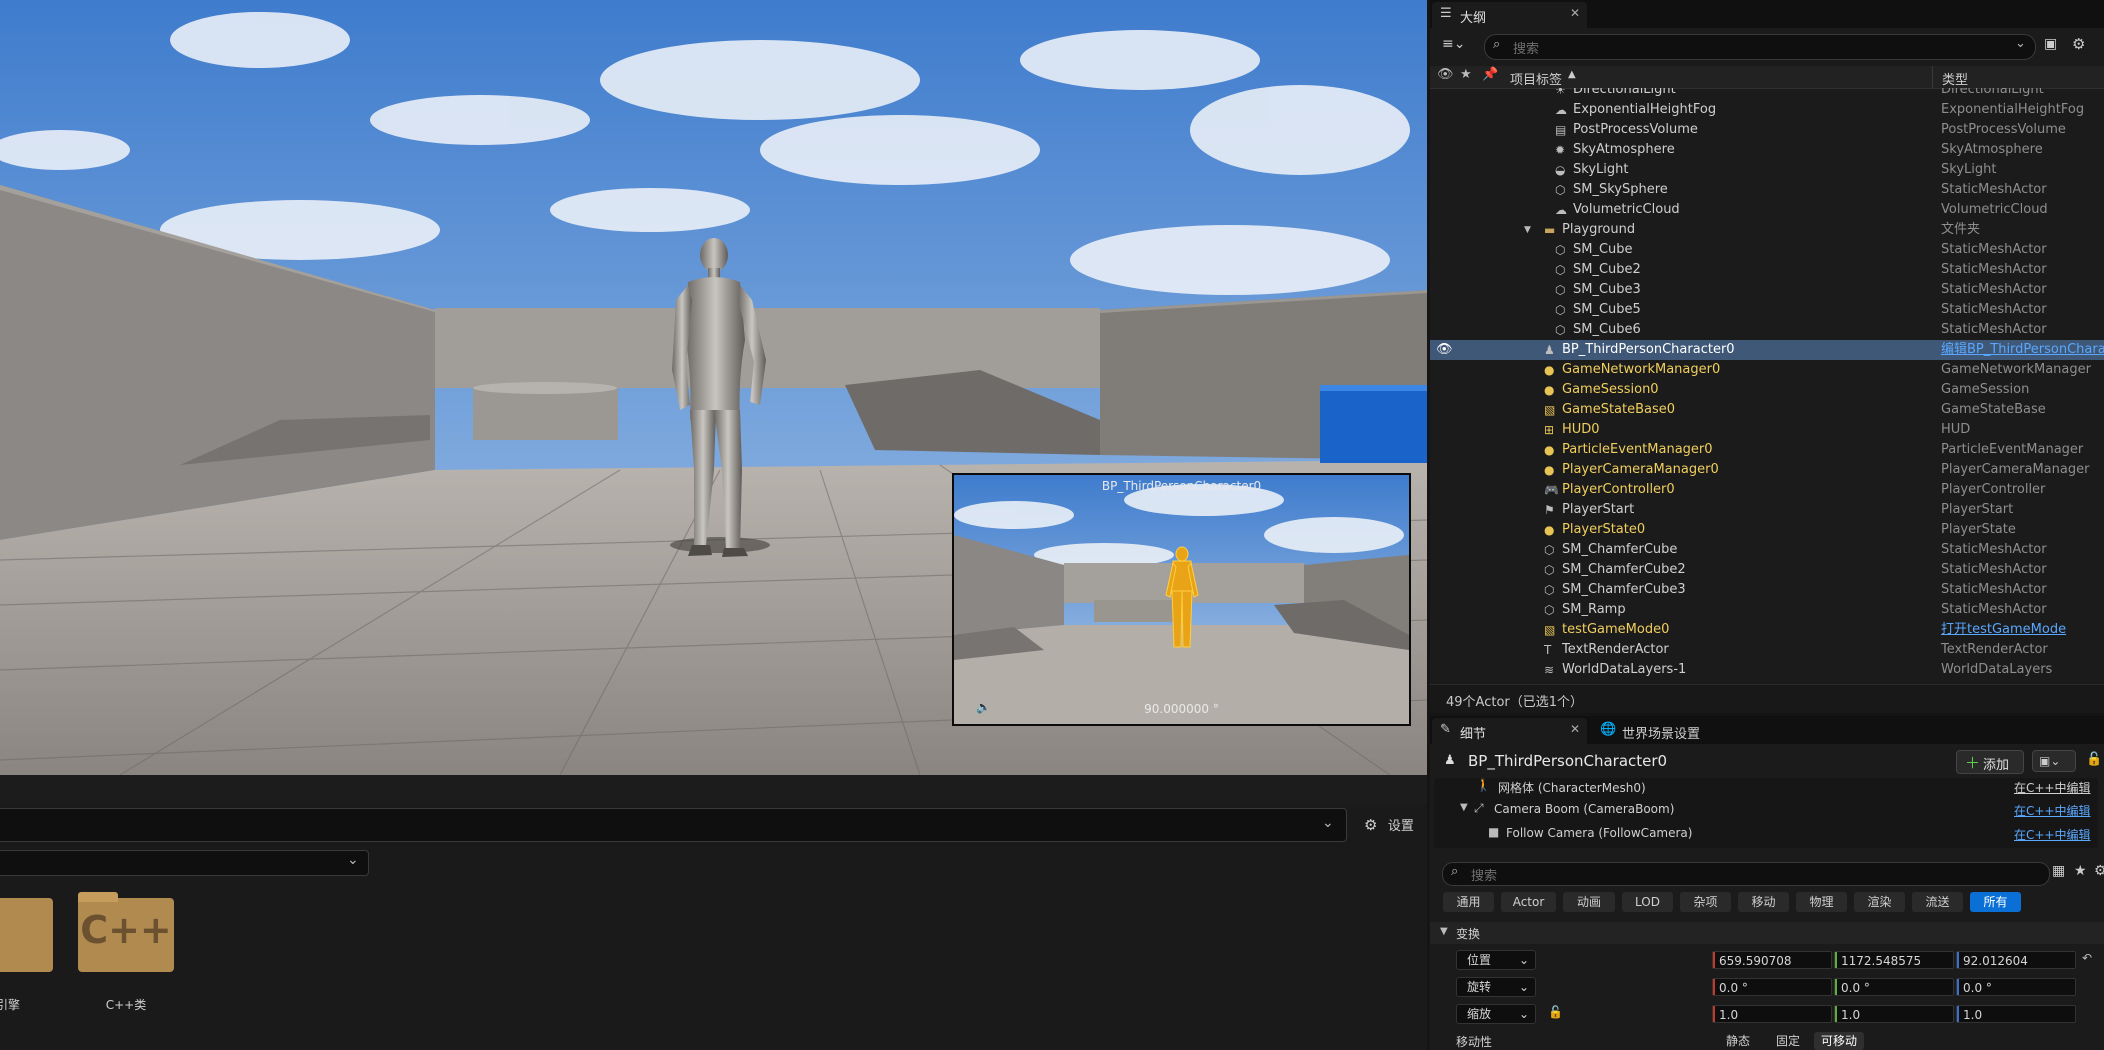  Describe the element at coordinates (1767, 670) in the screenshot. I see `outliner-row: ≋ WorldDataLayers-1 WorldDataLayers` at that location.